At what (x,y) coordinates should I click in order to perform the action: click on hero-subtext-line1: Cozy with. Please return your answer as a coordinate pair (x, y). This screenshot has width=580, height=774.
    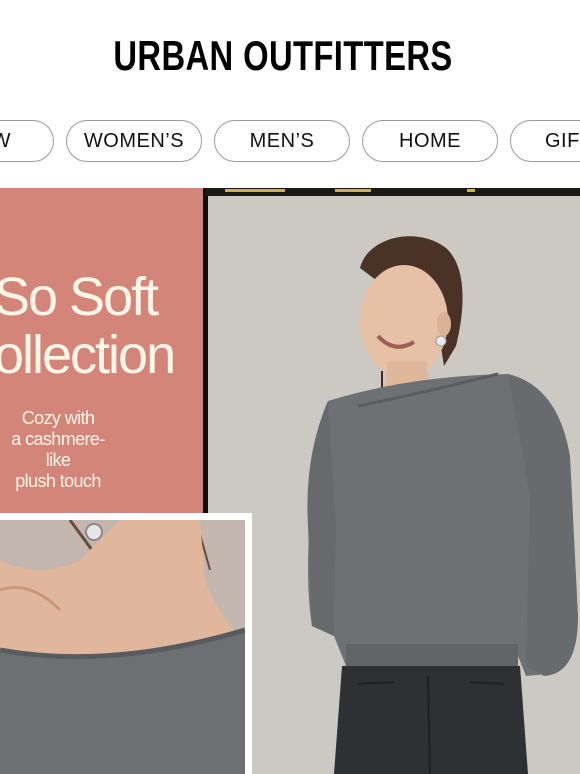
    Looking at the image, I should click on (58, 418).